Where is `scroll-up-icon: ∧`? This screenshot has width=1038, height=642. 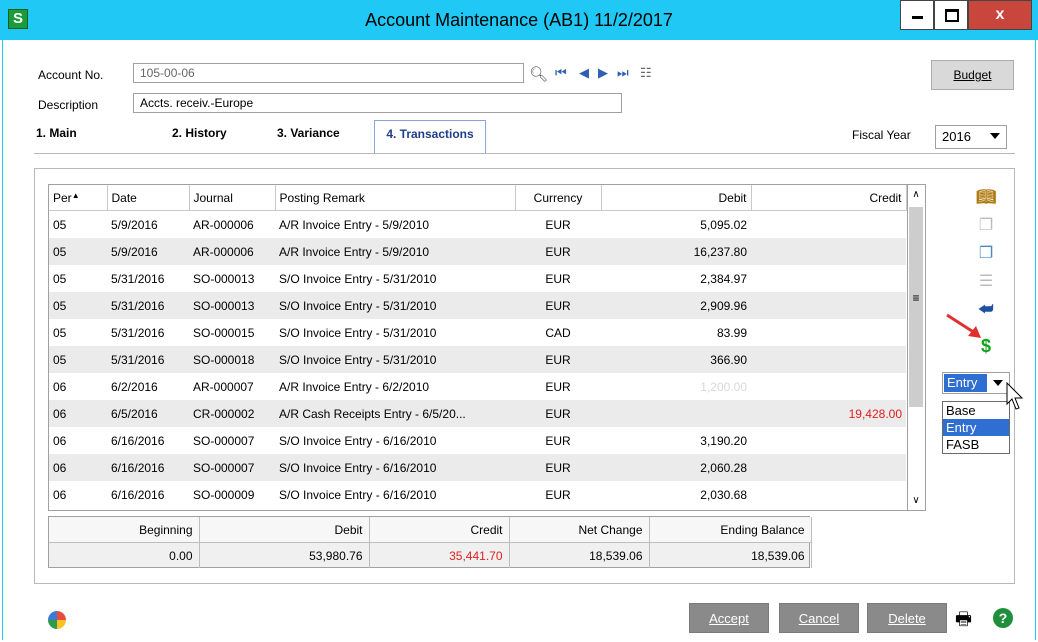 scroll-up-icon: ∧ is located at coordinates (916, 194).